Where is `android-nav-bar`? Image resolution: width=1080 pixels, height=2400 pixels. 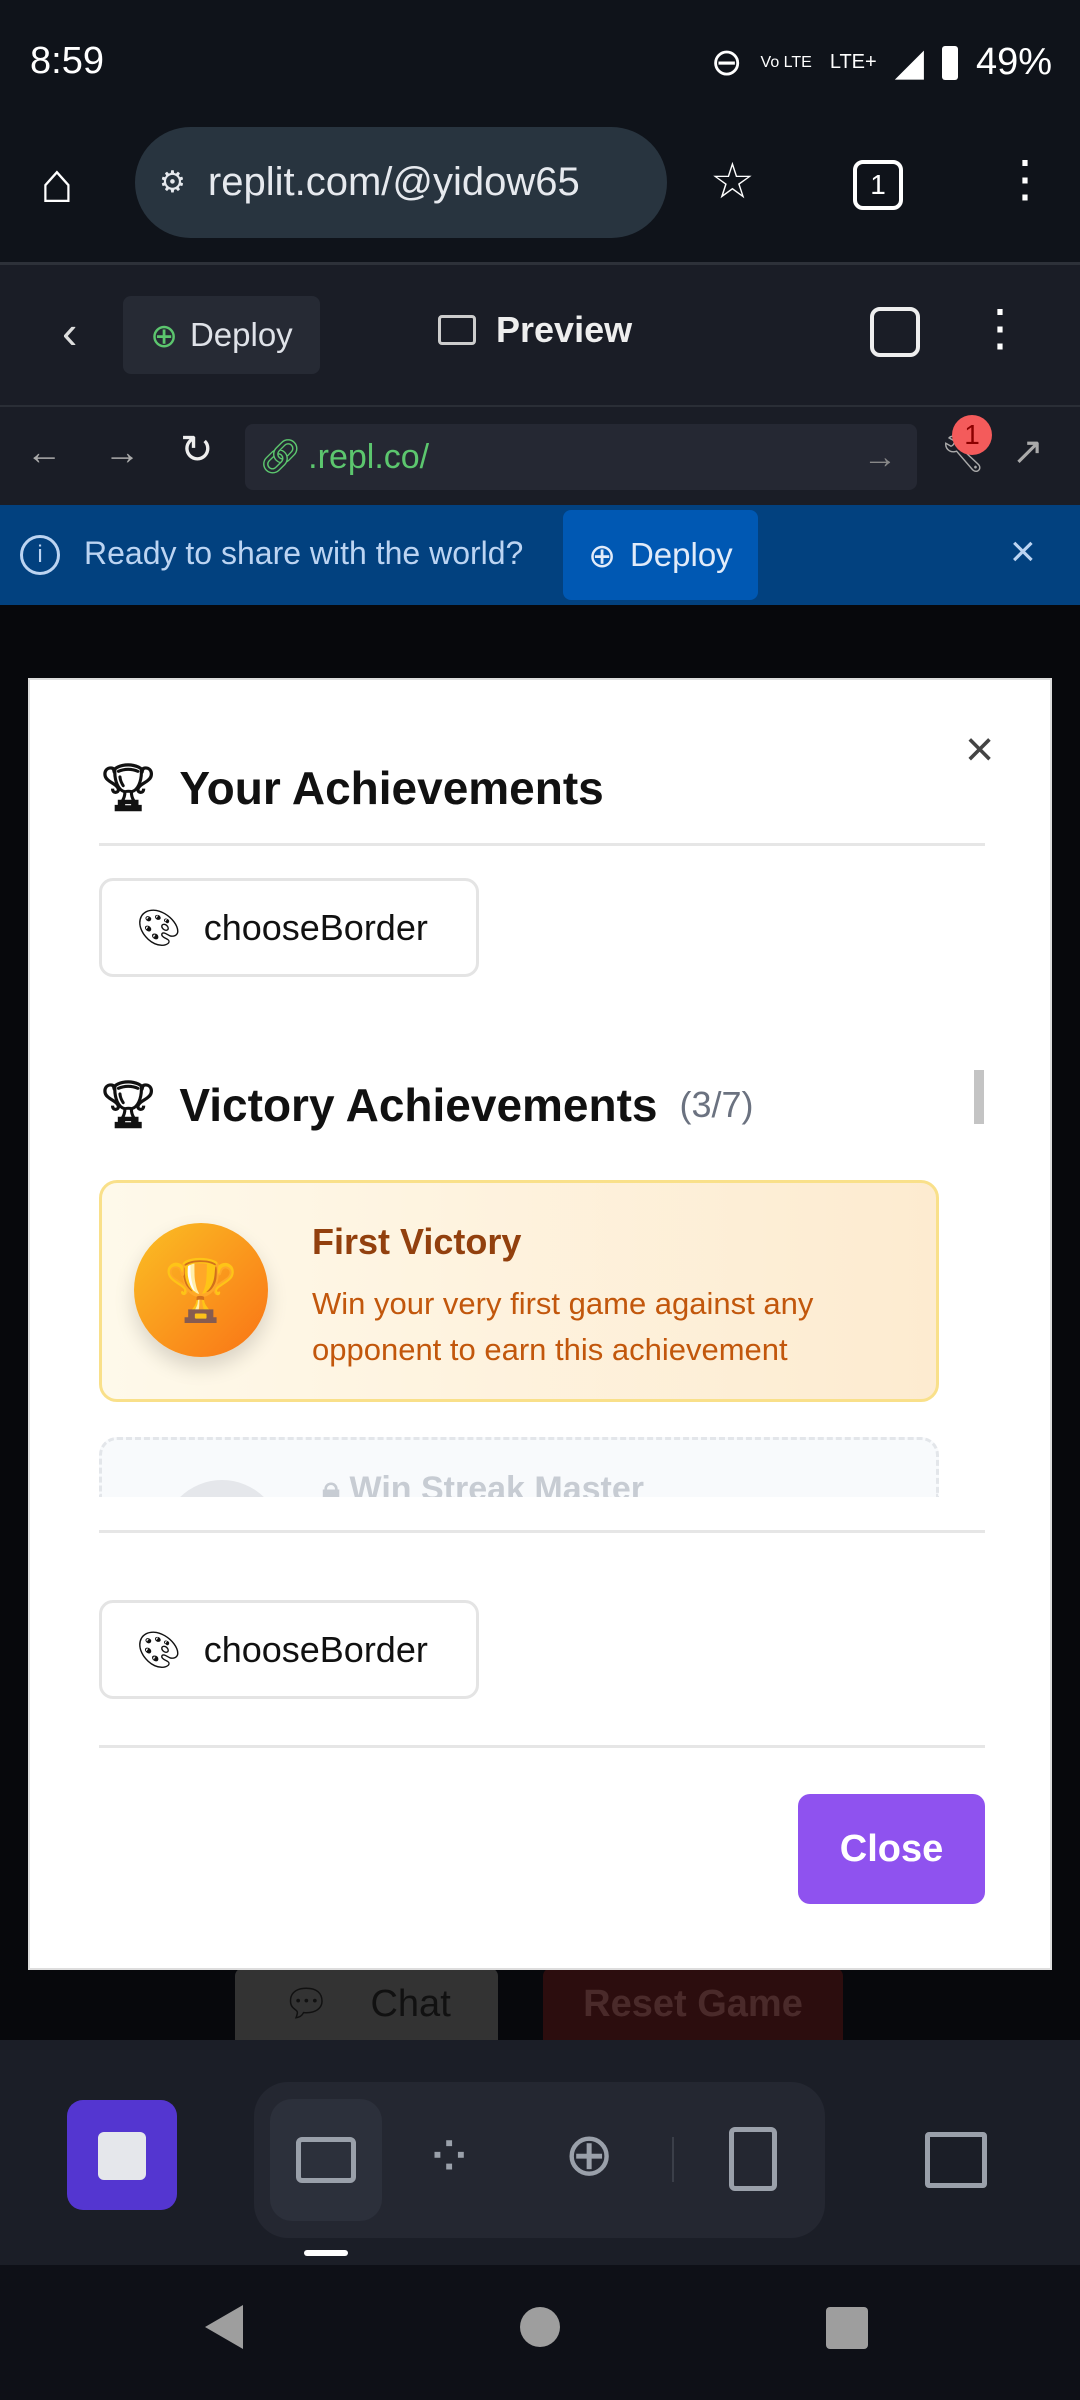 android-nav-bar is located at coordinates (540, 2332).